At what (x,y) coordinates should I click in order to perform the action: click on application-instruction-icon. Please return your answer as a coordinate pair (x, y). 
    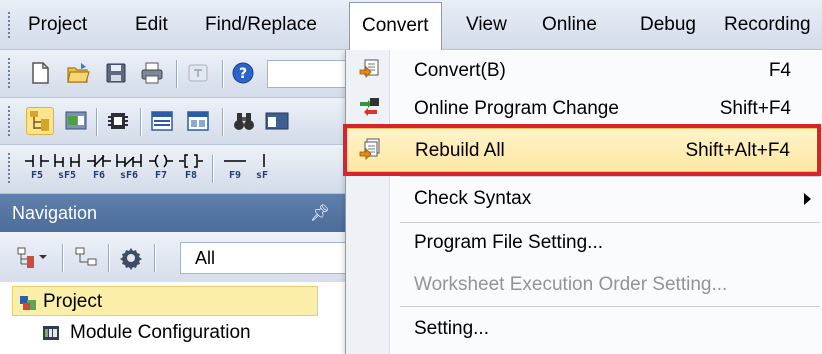
    Looking at the image, I should click on (191, 161).